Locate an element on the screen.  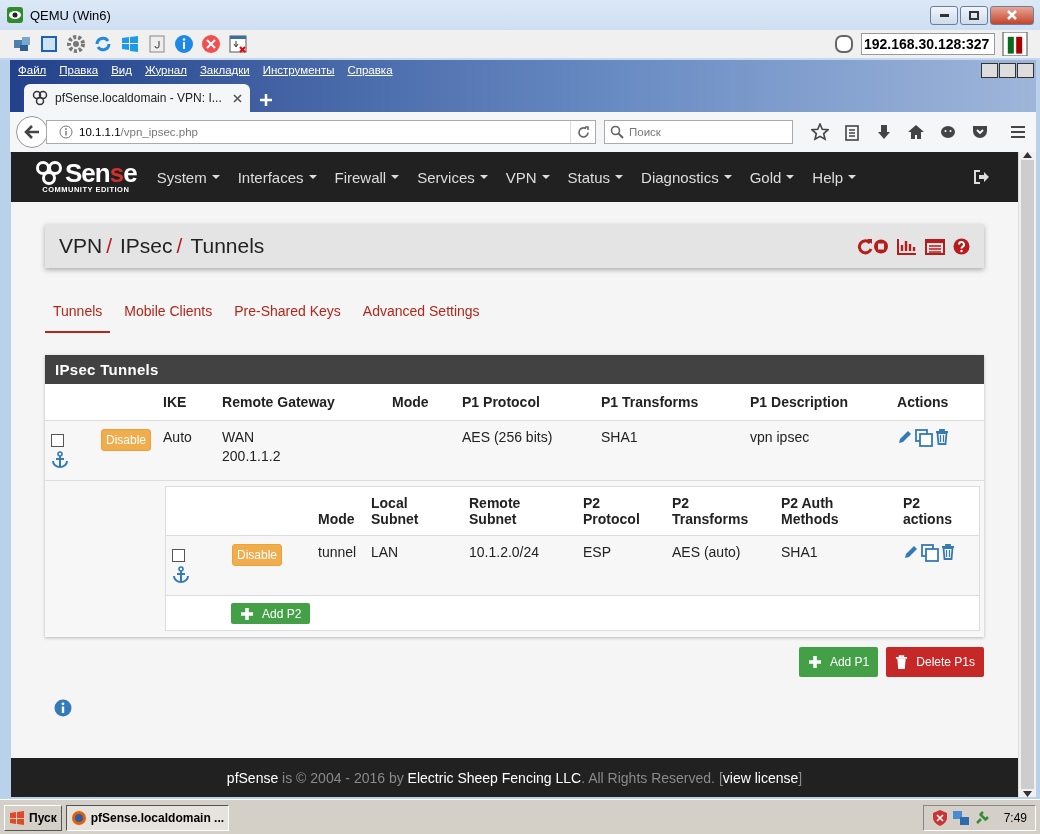
panel-title: IPsec Tunnels is located at coordinates (514, 369).